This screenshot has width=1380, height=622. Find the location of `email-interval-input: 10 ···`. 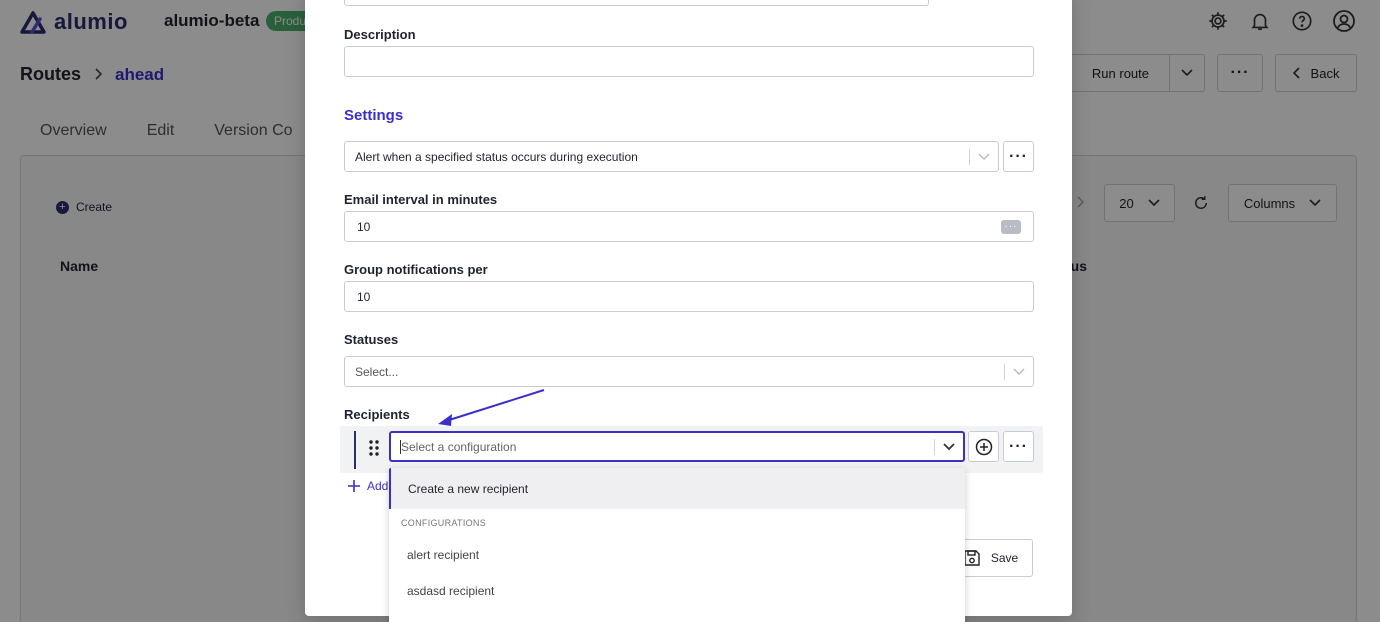

email-interval-input: 10 ··· is located at coordinates (689, 226).